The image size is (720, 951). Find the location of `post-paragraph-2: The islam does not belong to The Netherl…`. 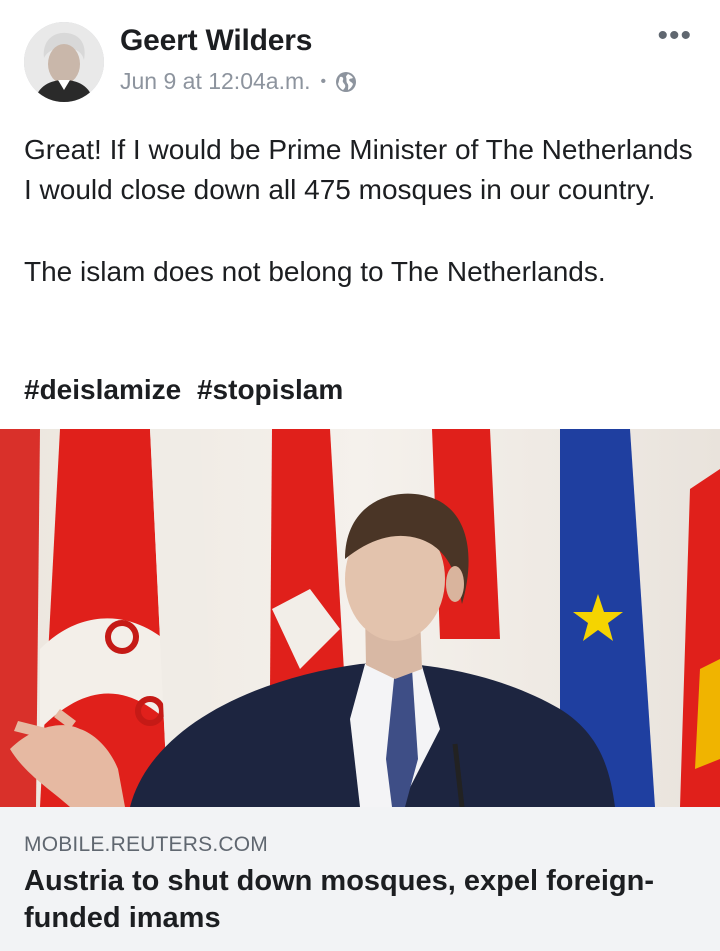

post-paragraph-2: The islam does not belong to The Netherl… is located at coordinates (315, 271).